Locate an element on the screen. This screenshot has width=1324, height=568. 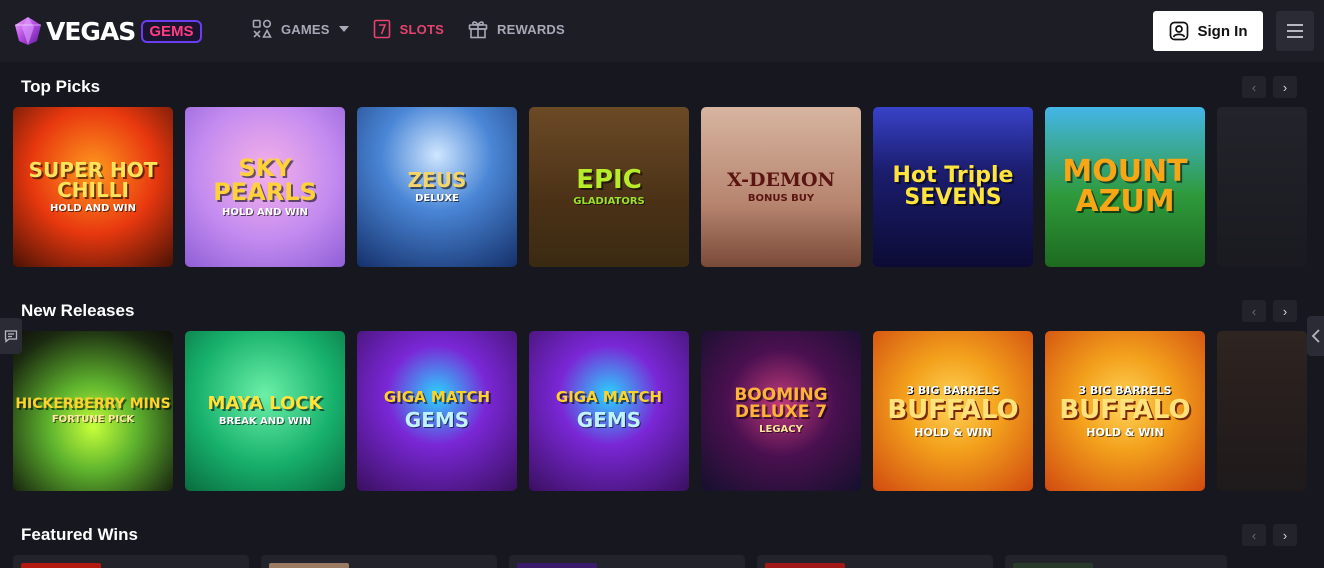
hamburger-menu-button is located at coordinates (1295, 31).